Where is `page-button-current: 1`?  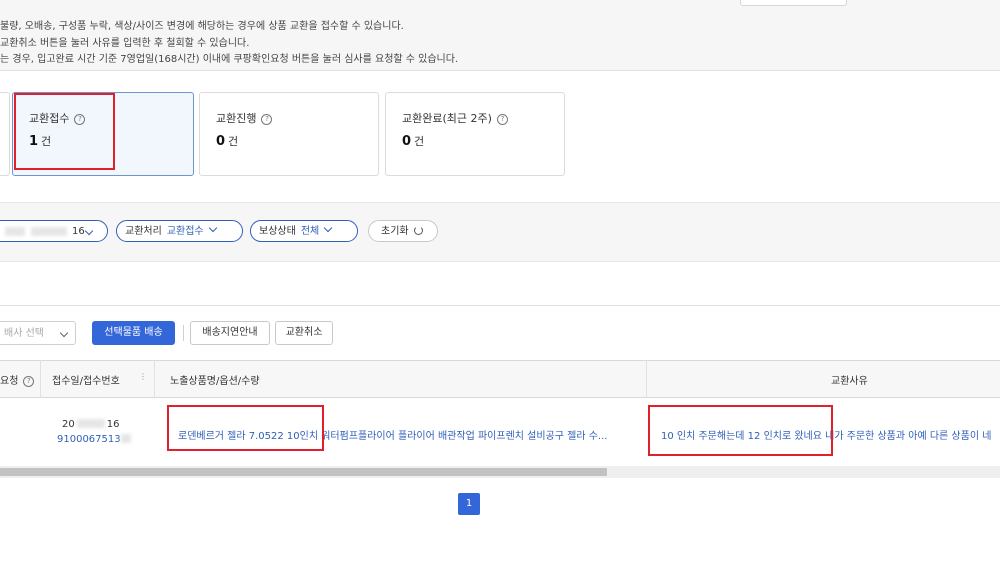
page-button-current: 1 is located at coordinates (469, 504).